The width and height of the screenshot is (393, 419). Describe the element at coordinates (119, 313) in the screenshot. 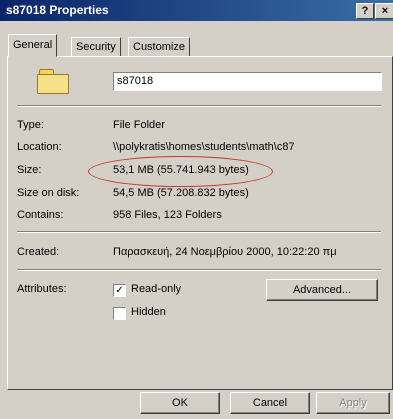

I see `hidden-checkbox` at that location.